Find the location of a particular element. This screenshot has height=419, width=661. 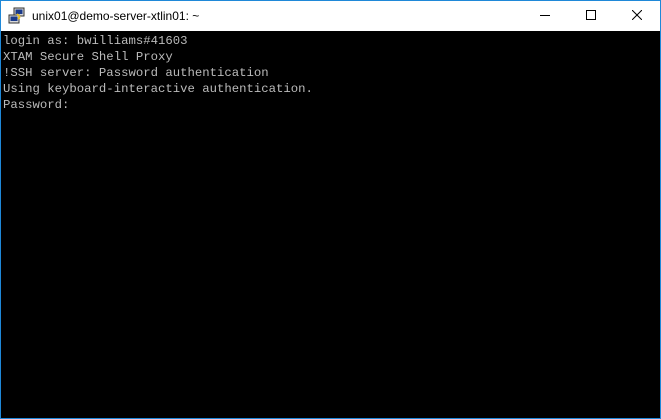

terminal-line: login as: bwilliams#41603 is located at coordinates (95, 41).